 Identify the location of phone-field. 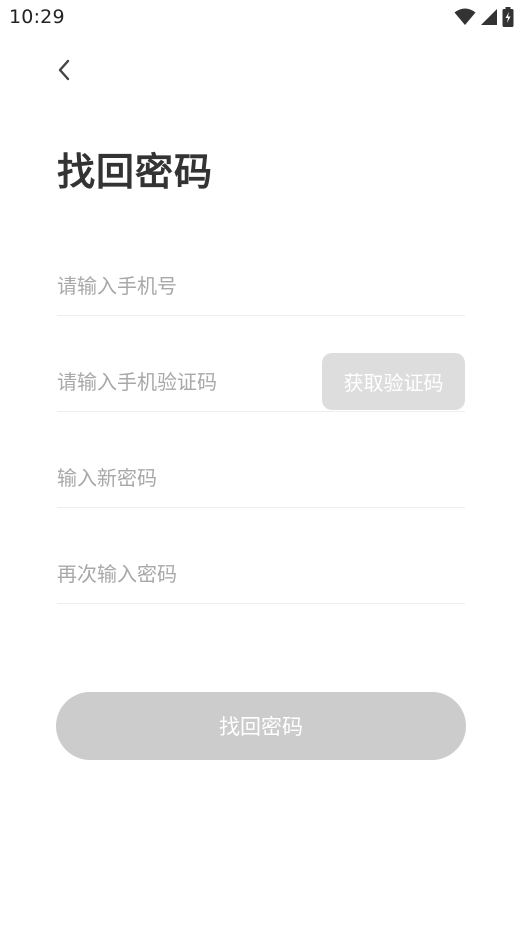
(261, 286).